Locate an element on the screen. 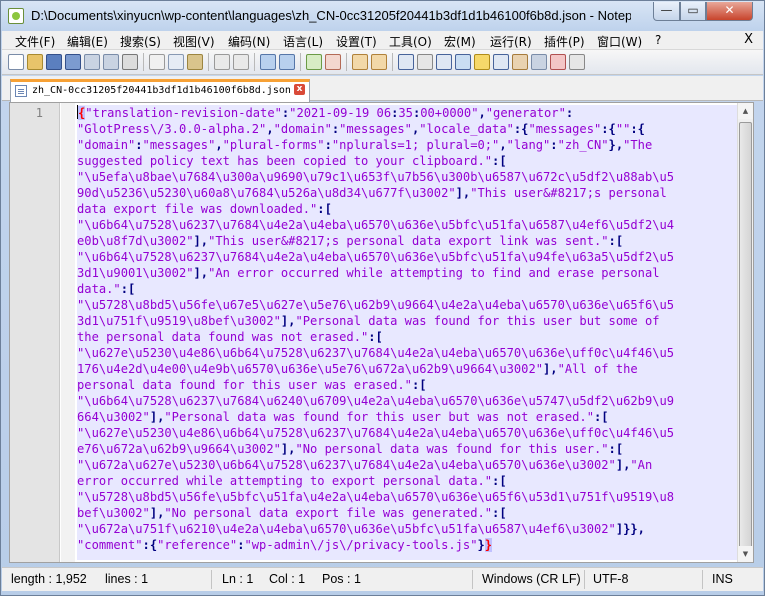  find-icon is located at coordinates (268, 62).